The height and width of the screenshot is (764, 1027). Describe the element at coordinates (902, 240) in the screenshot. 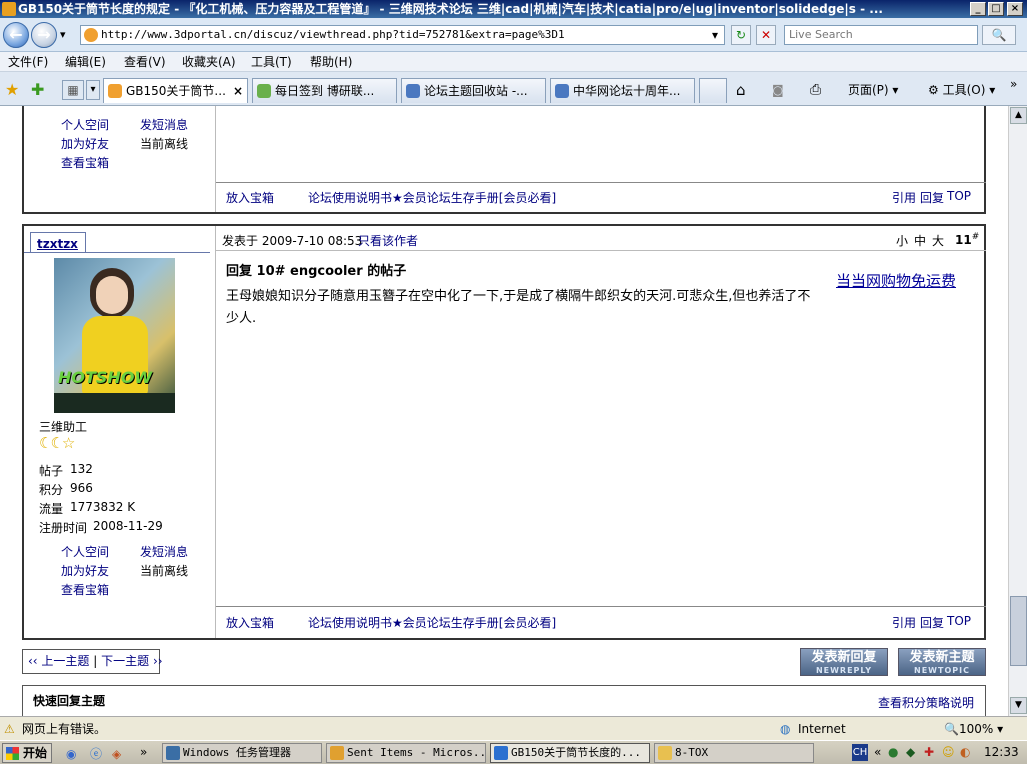

I see `font-size-small: 小` at that location.